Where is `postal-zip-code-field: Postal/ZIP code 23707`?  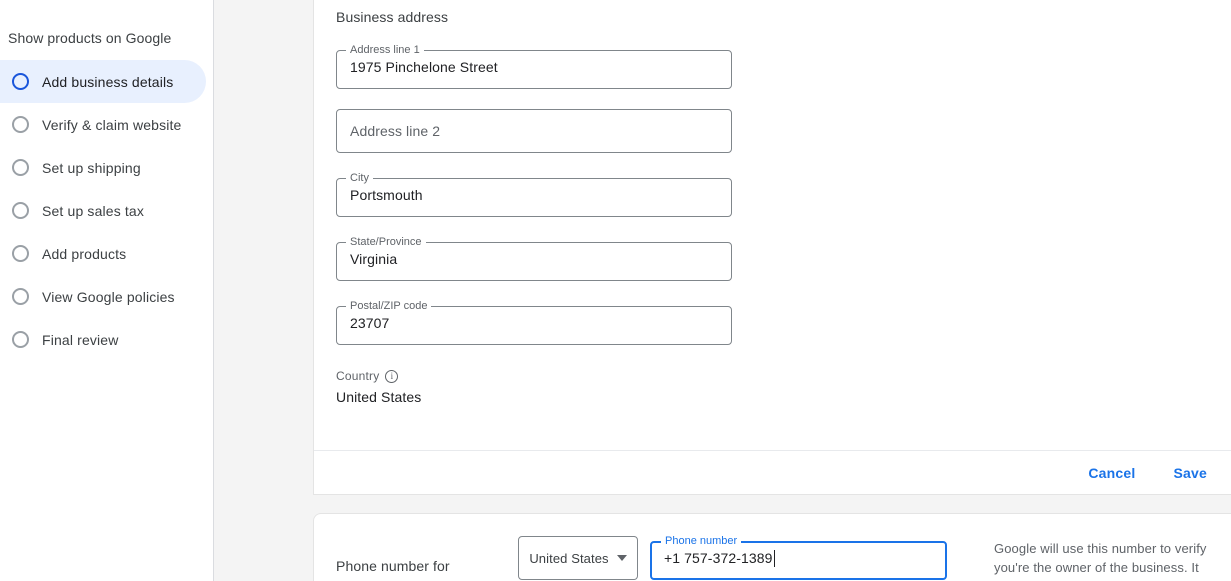
postal-zip-code-field: Postal/ZIP code 23707 is located at coordinates (534, 323).